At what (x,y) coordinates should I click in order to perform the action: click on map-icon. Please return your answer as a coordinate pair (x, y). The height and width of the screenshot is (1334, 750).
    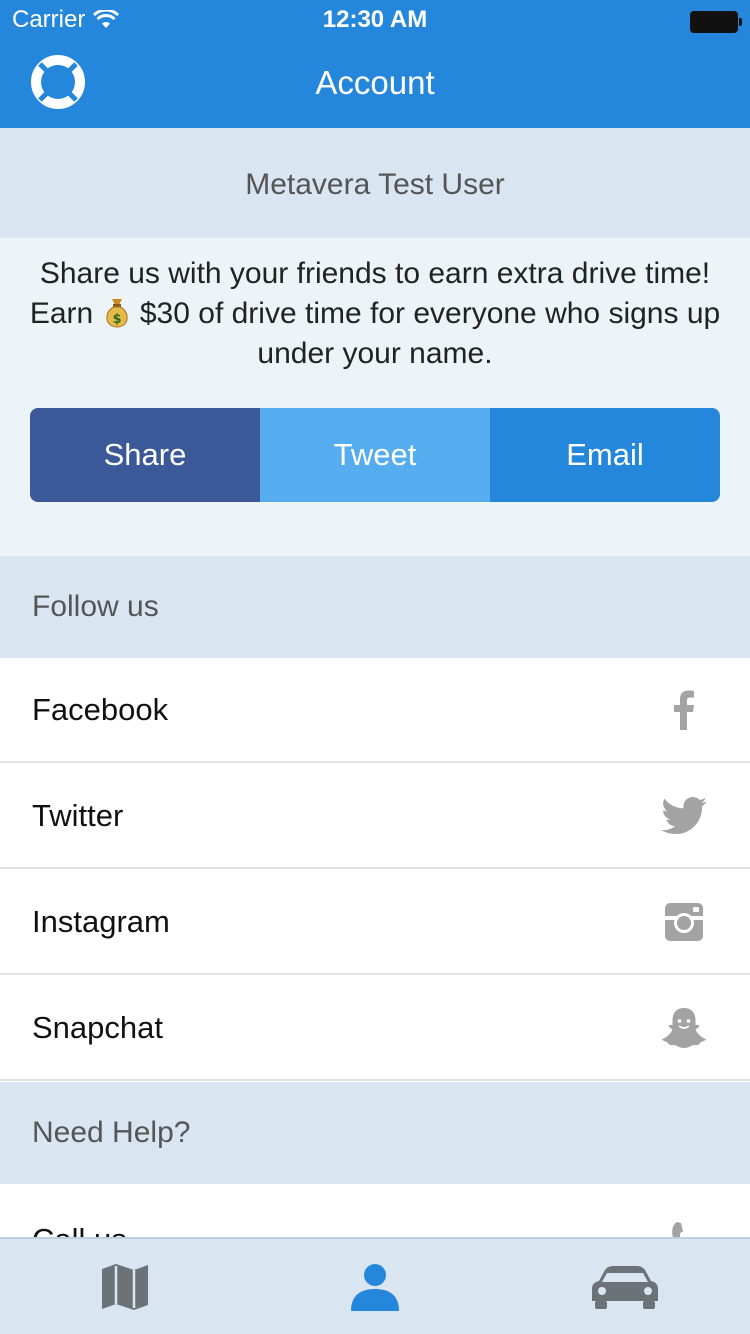
    Looking at the image, I should click on (125, 1286).